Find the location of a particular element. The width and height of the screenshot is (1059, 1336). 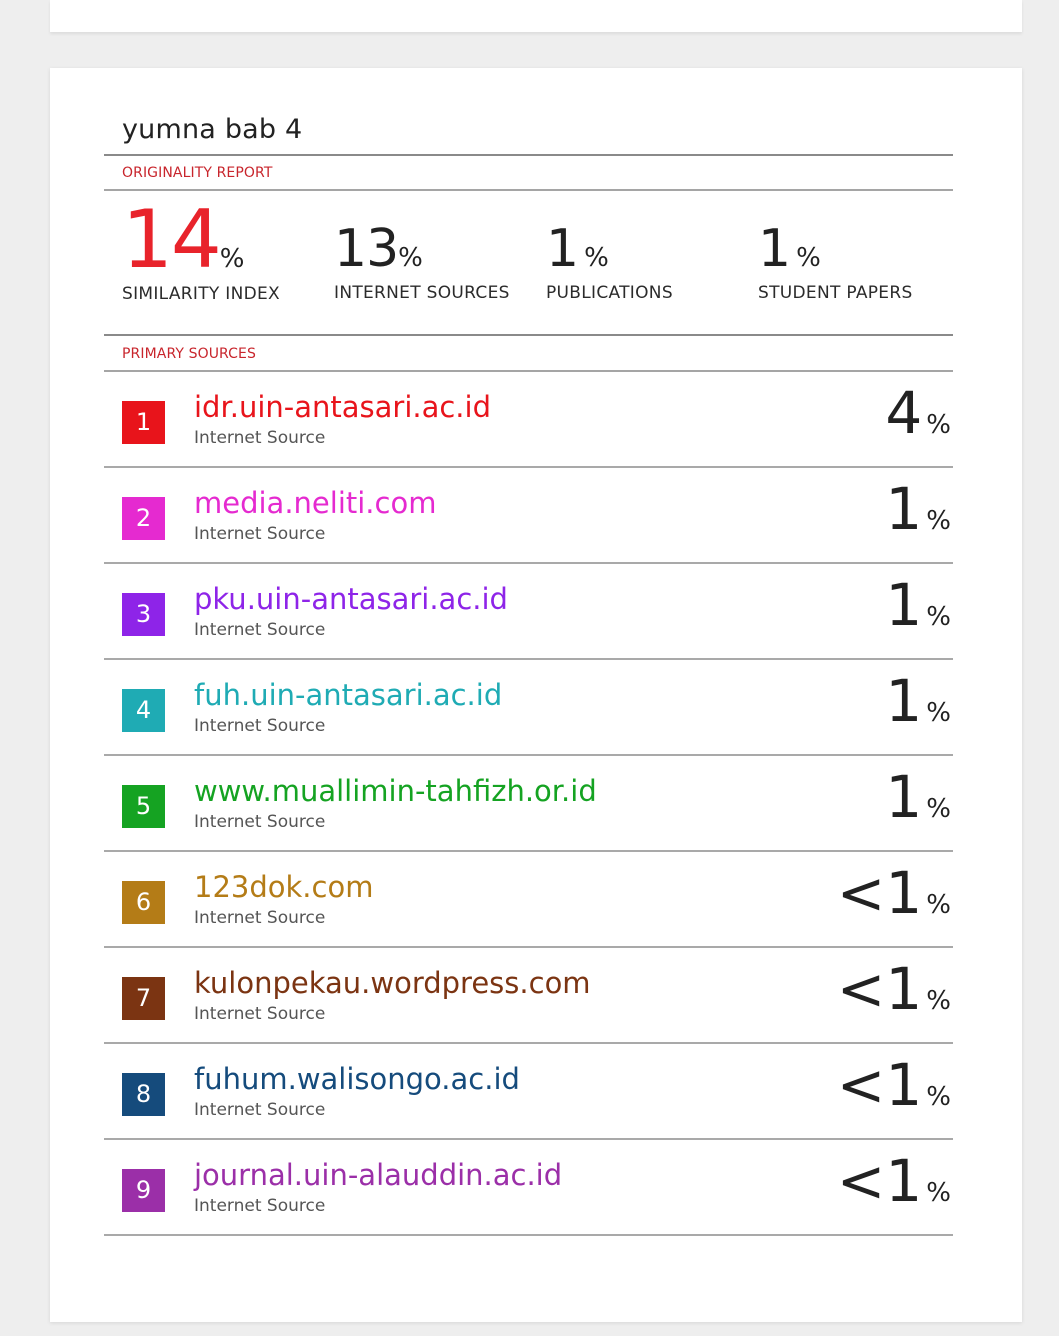

rank-badge: 6 is located at coordinates (143, 902).